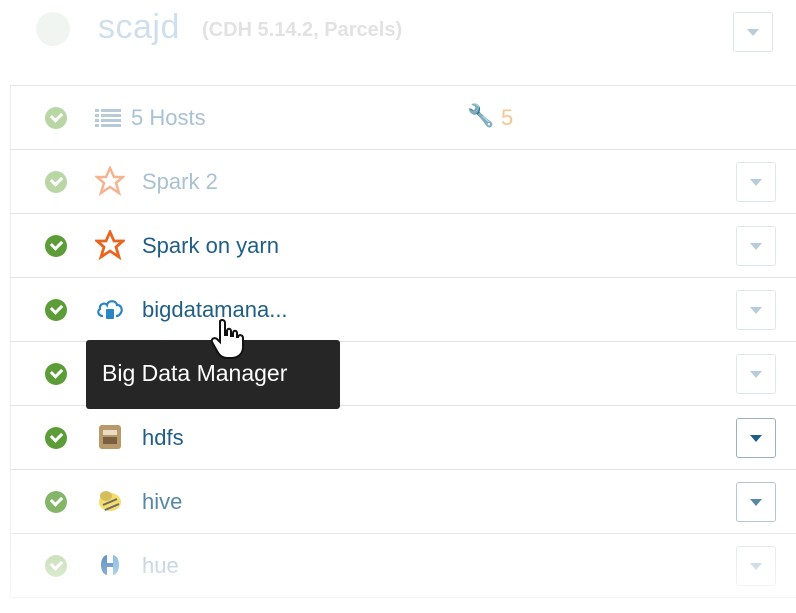  I want to click on service-row-hdfs: hdfs, so click(403, 438).